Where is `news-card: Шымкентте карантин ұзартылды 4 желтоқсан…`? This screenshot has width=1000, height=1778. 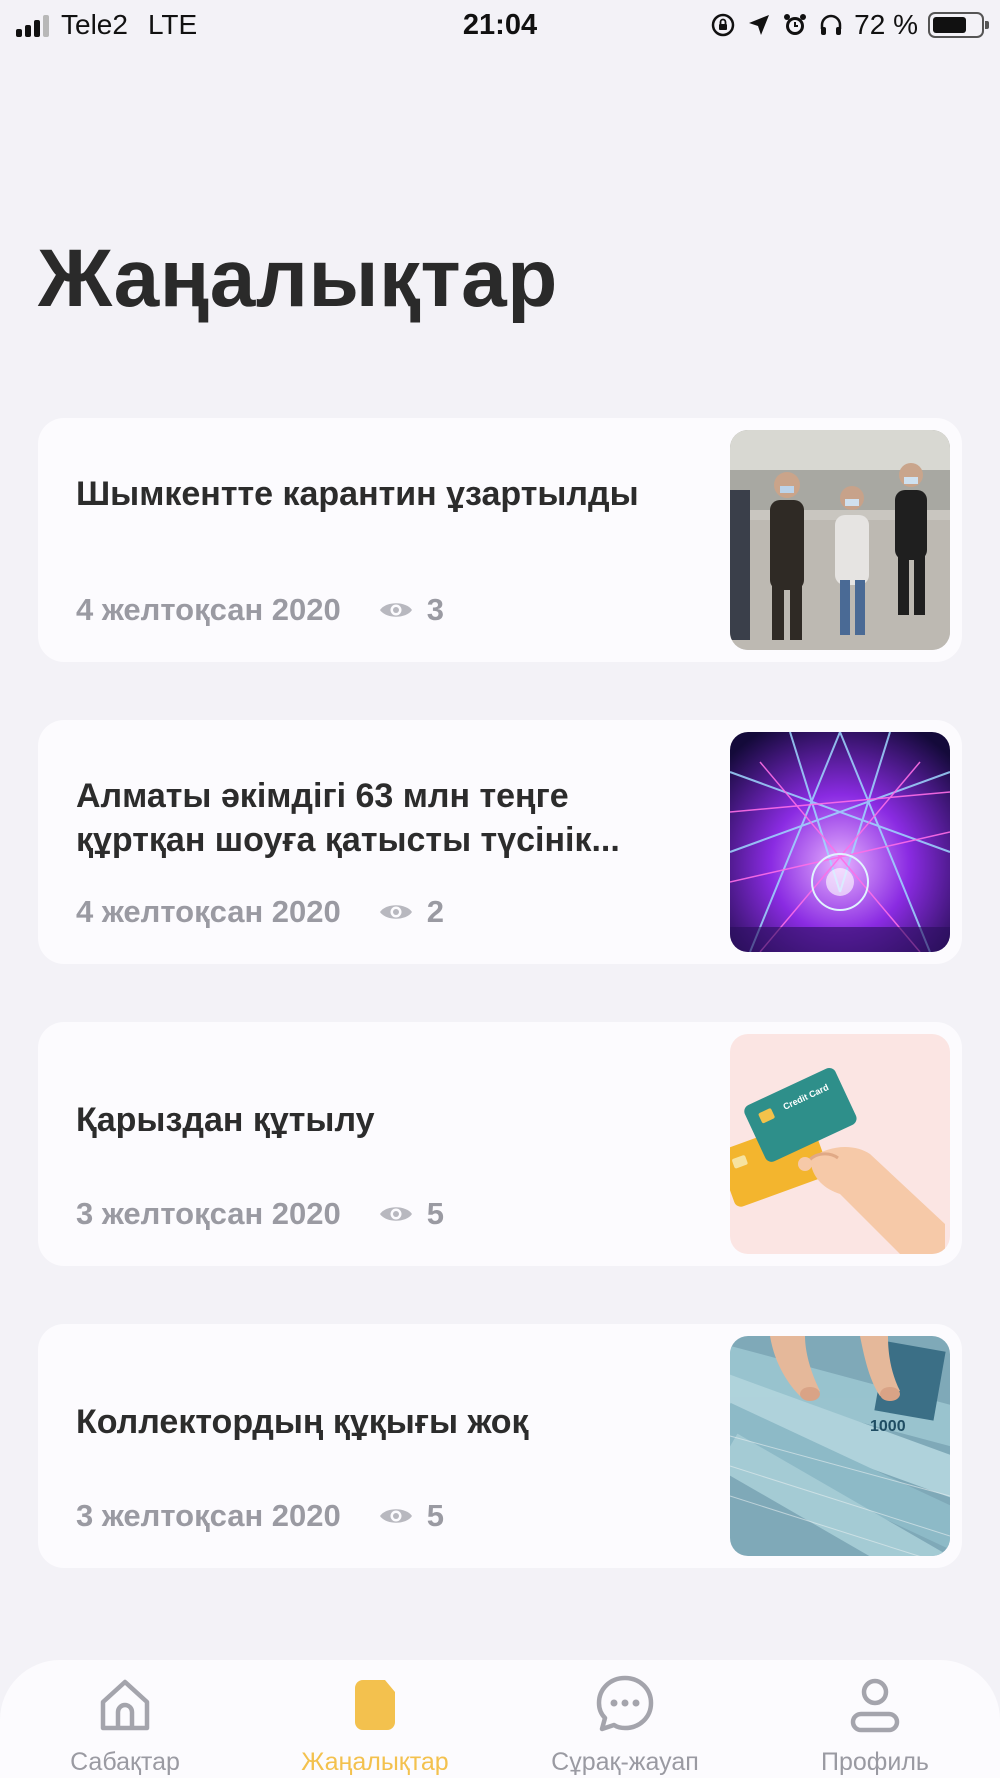 news-card: Шымкентте карантин ұзартылды 4 желтоқсан… is located at coordinates (500, 540).